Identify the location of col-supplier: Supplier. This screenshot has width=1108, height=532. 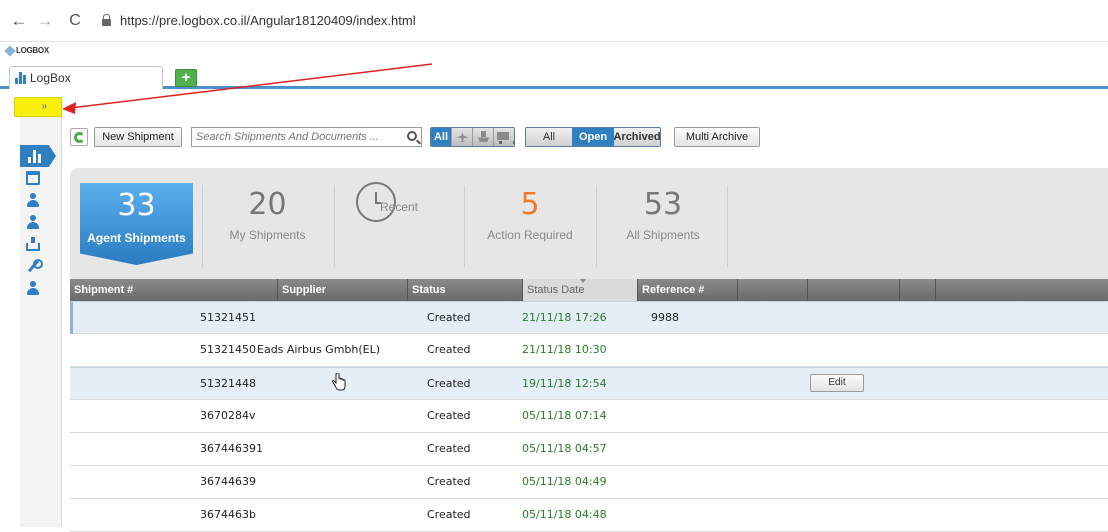
(343, 290).